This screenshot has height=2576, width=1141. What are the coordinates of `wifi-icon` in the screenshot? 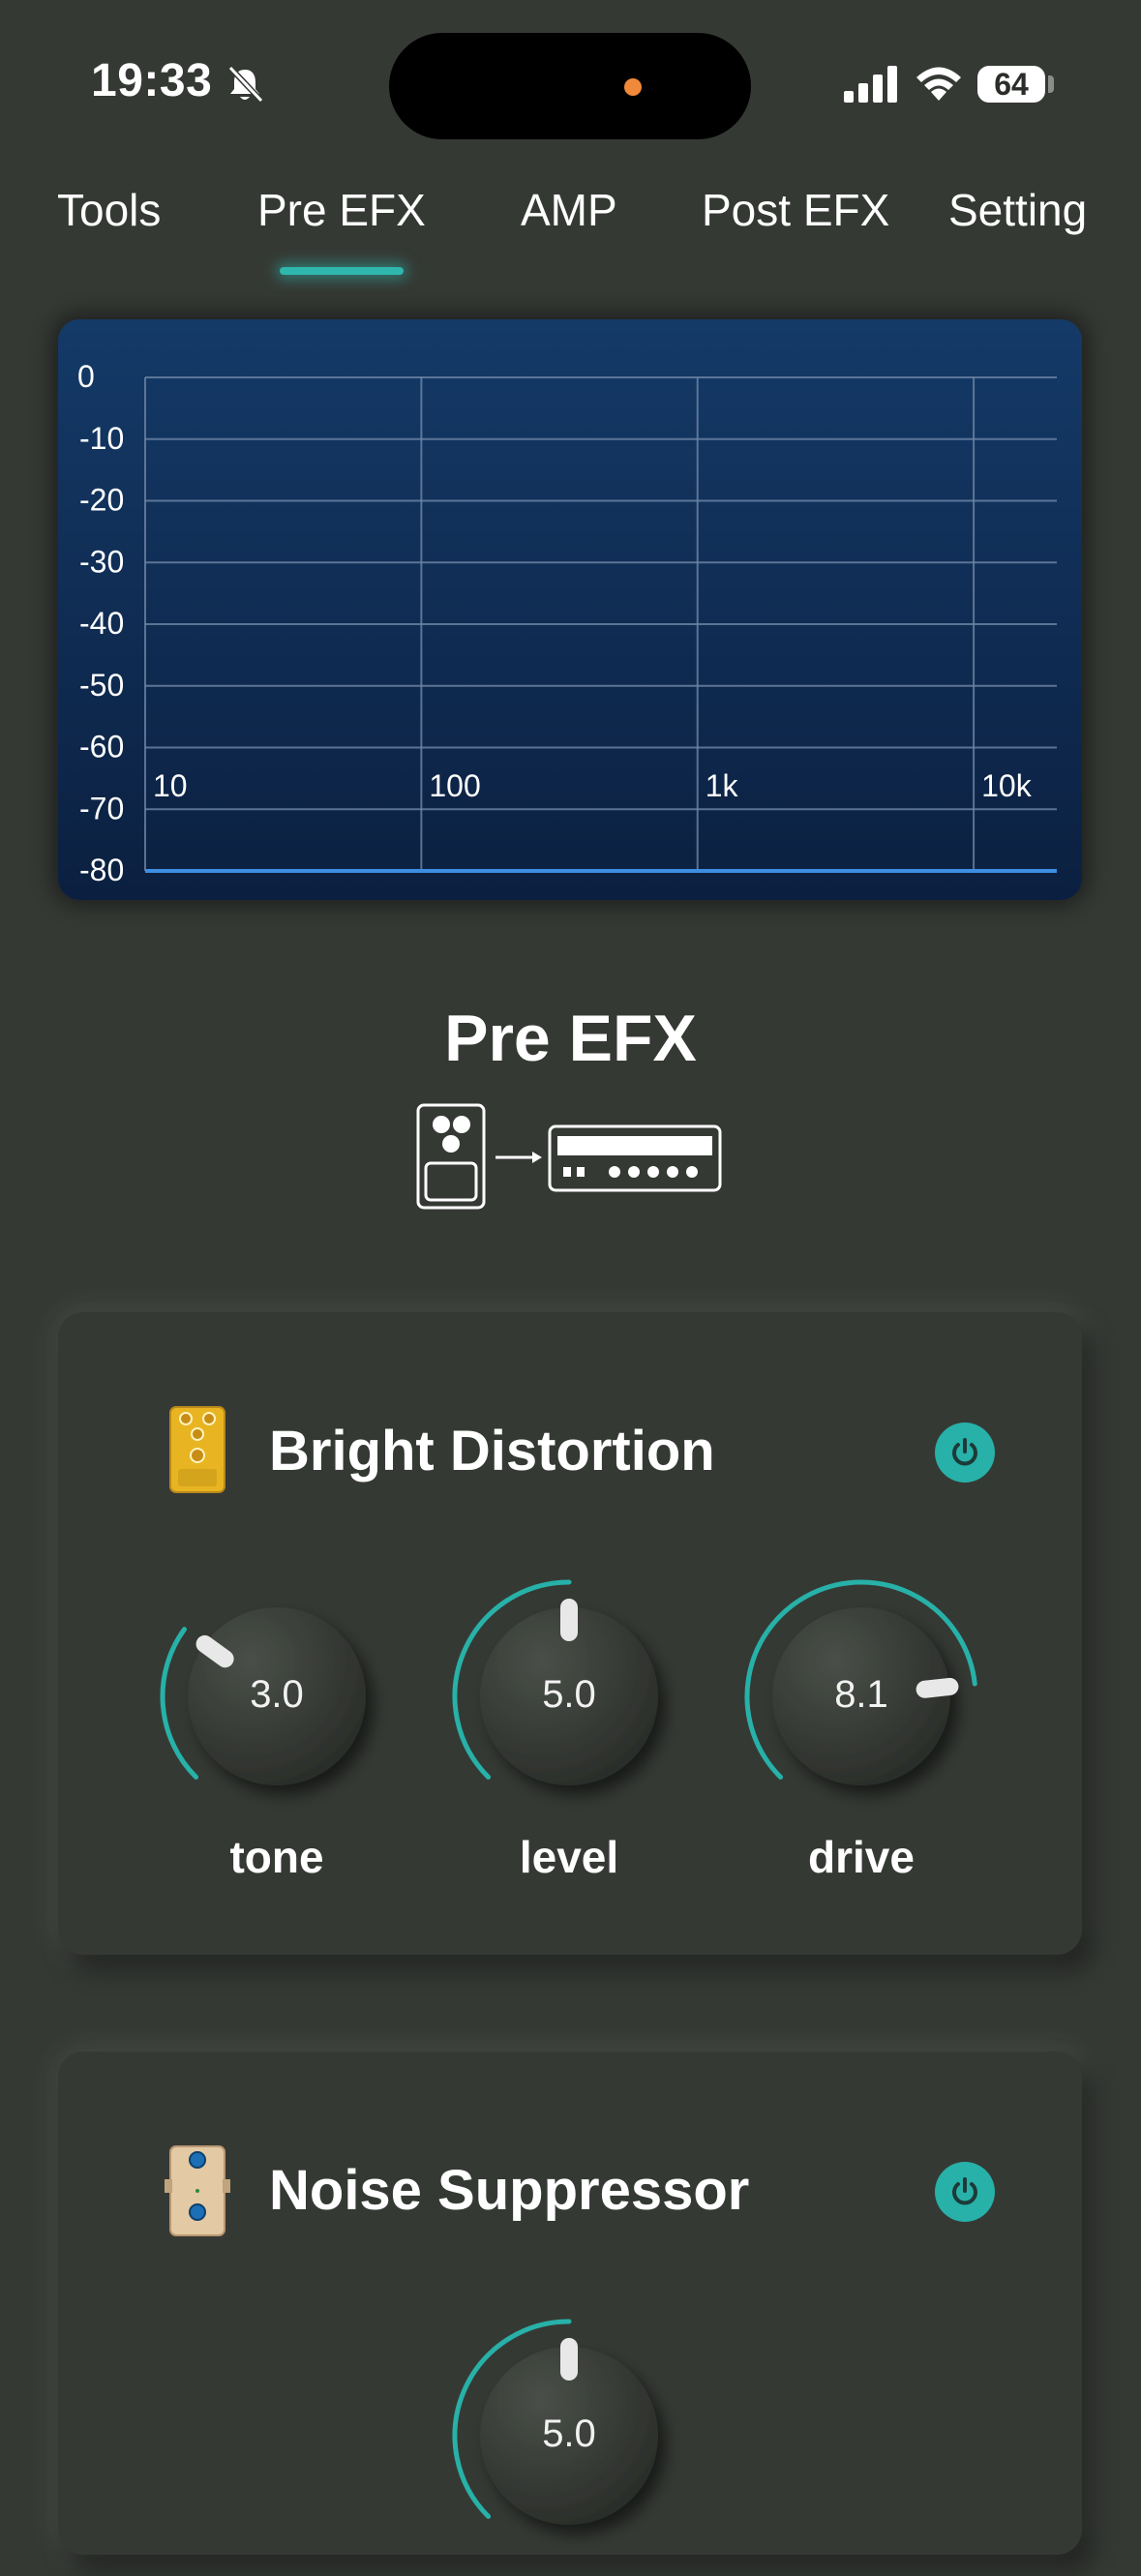 It's located at (939, 84).